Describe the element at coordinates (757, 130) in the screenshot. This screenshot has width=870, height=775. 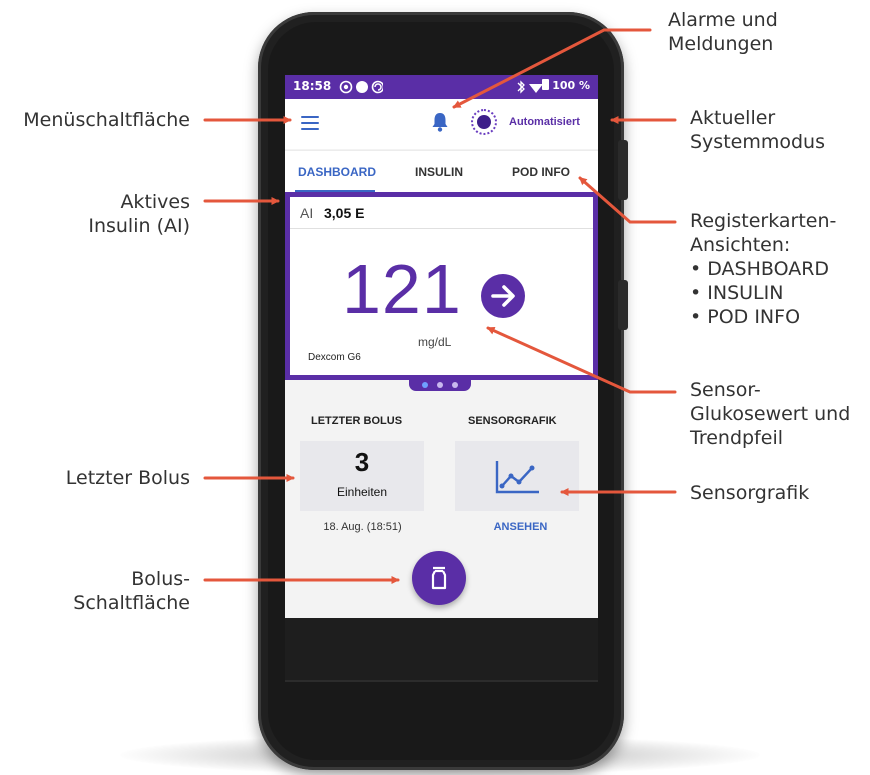
I see `callout-system-mode: Aktueller Systemmodus` at that location.